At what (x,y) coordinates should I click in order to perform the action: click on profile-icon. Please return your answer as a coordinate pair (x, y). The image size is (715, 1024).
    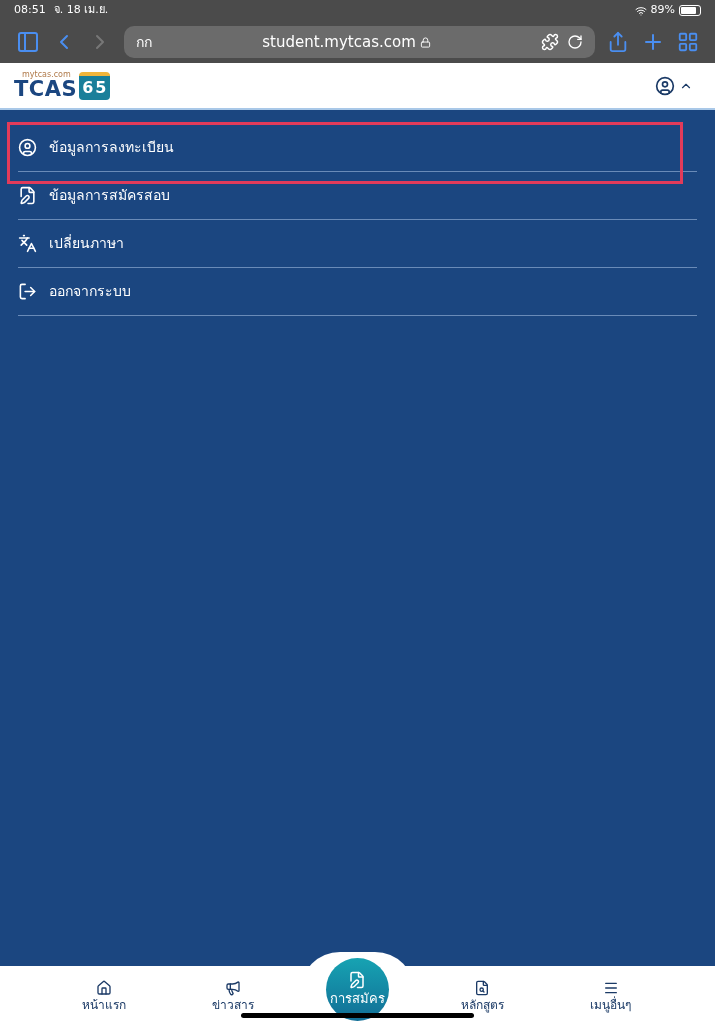
    Looking at the image, I should click on (27, 147).